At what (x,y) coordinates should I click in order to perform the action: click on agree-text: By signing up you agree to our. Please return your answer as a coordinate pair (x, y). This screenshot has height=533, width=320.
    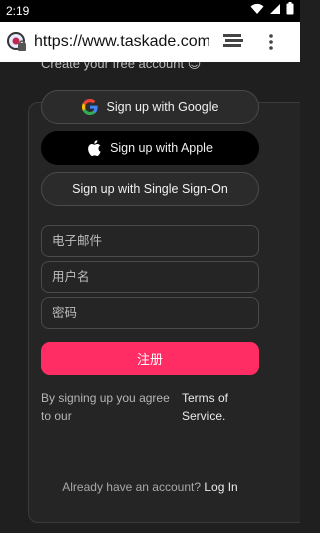
    Looking at the image, I should click on (105, 407).